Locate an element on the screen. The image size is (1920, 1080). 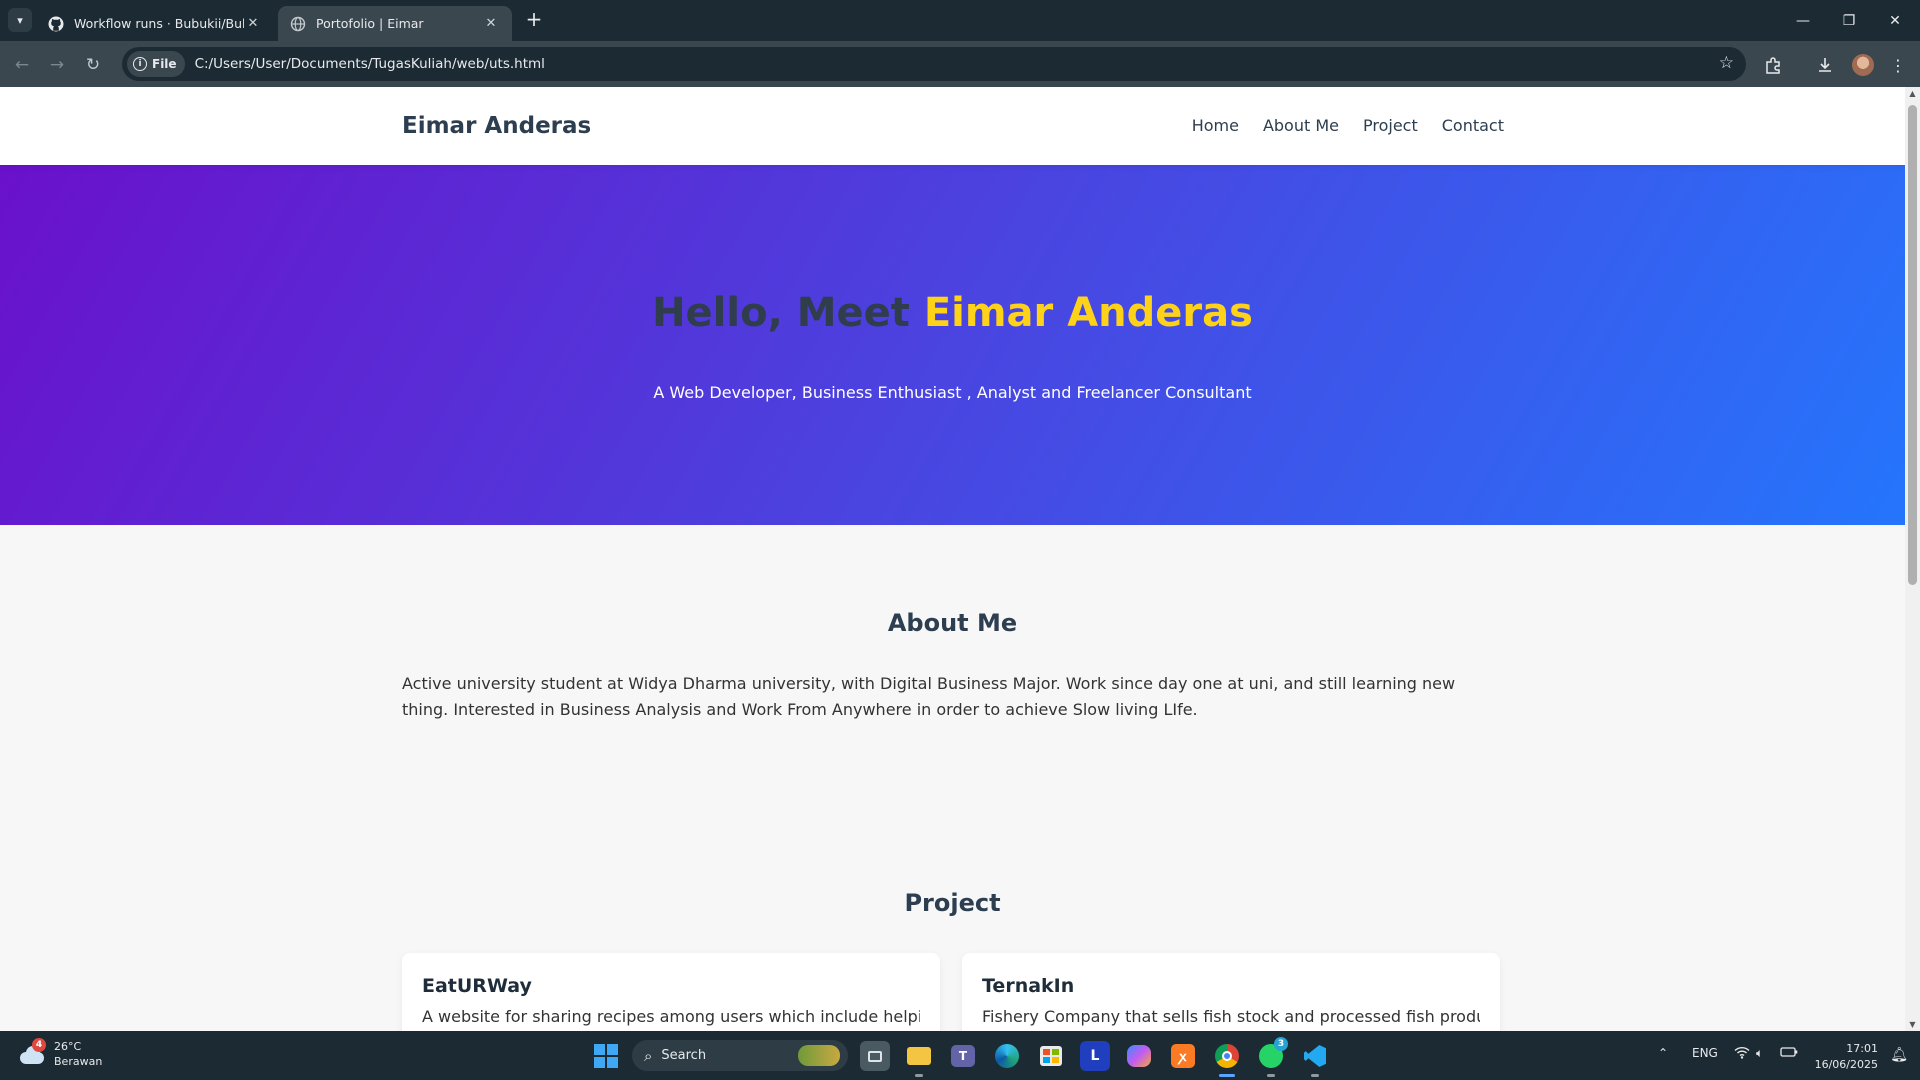
restore-icon: ❐ is located at coordinates (1849, 20).